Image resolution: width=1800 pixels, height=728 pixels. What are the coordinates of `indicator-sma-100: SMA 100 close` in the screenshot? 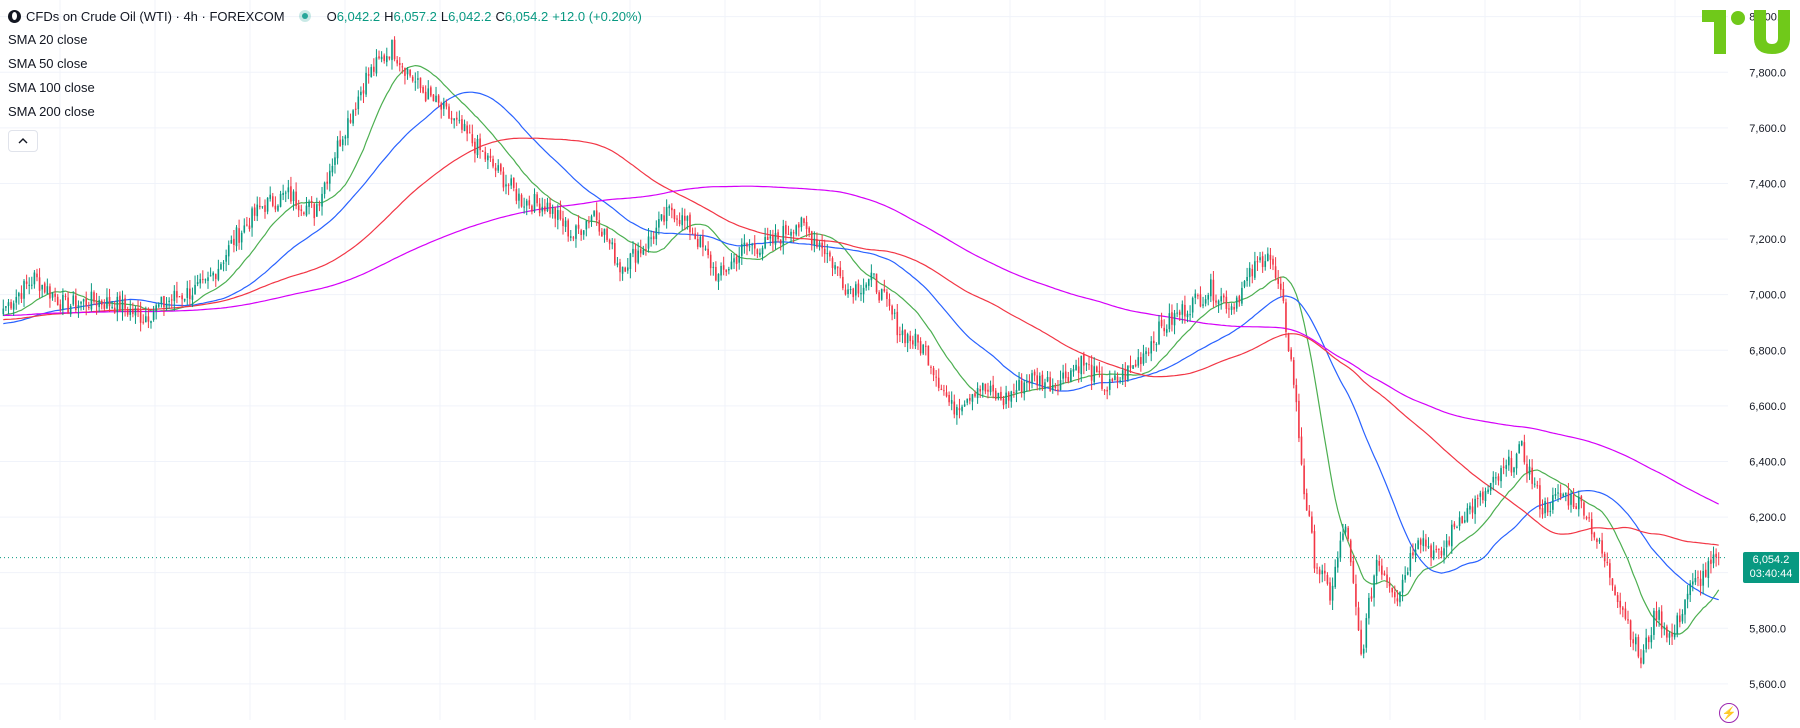 It's located at (325, 88).